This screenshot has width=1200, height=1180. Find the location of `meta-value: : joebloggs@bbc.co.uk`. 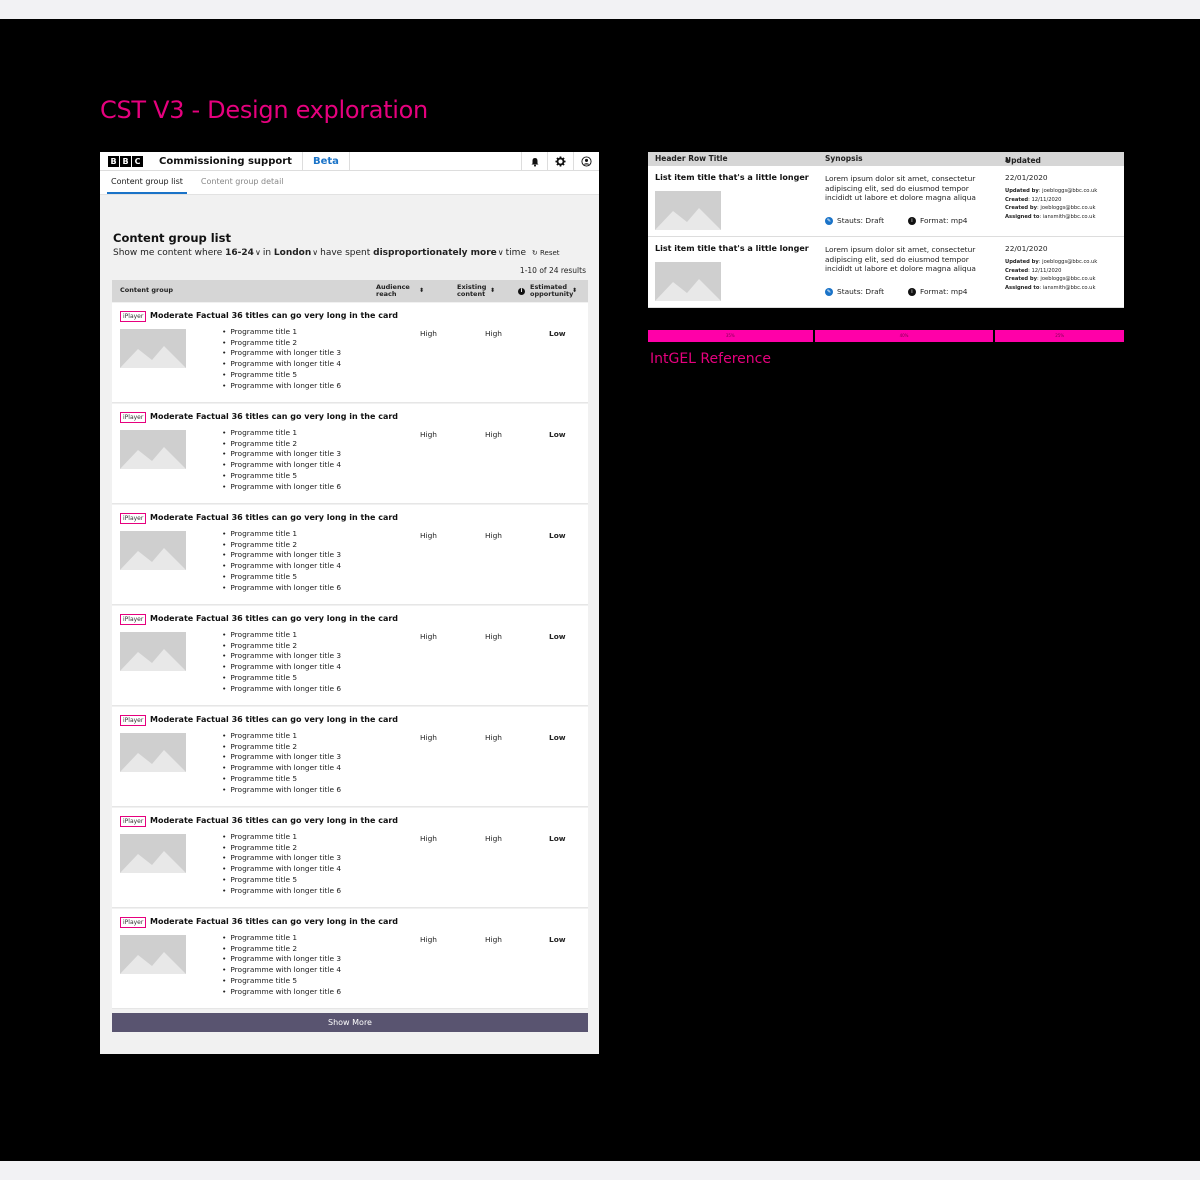

meta-value: : joebloggs@bbc.co.uk is located at coordinates (1068, 191).